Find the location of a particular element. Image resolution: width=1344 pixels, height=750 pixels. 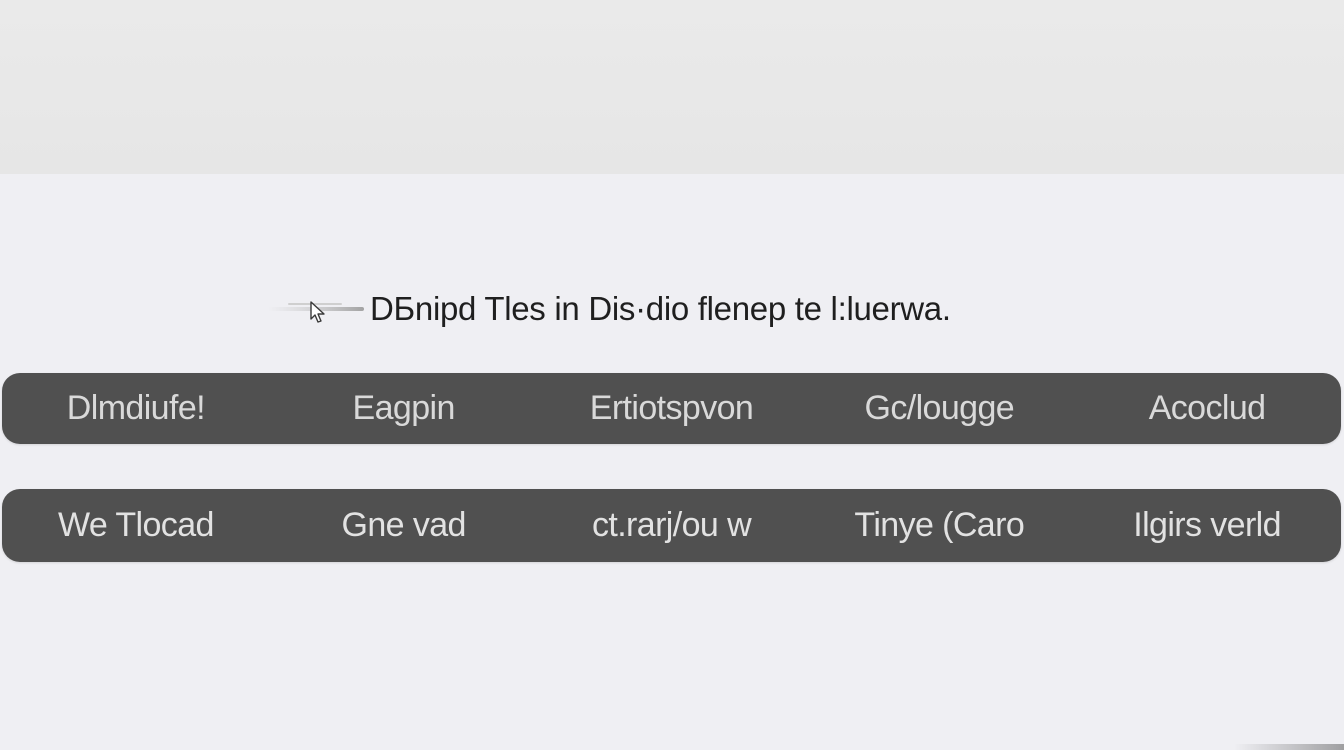

option-button: Gne vad is located at coordinates (404, 525).